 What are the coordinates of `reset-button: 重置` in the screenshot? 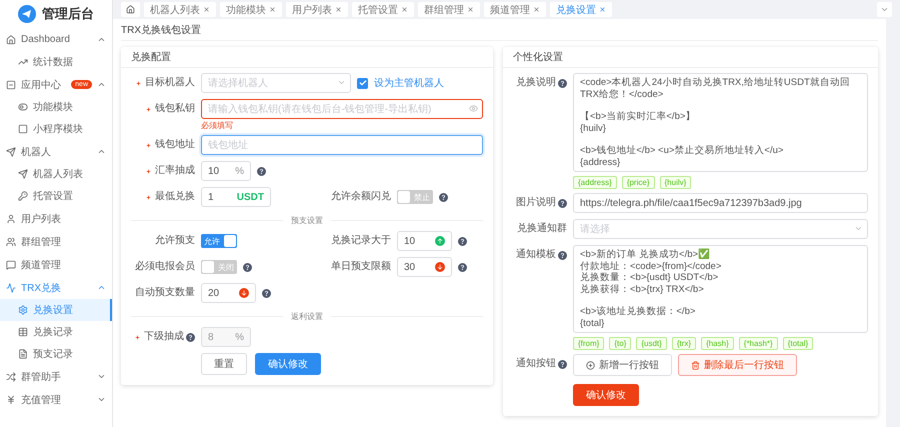 It's located at (224, 364).